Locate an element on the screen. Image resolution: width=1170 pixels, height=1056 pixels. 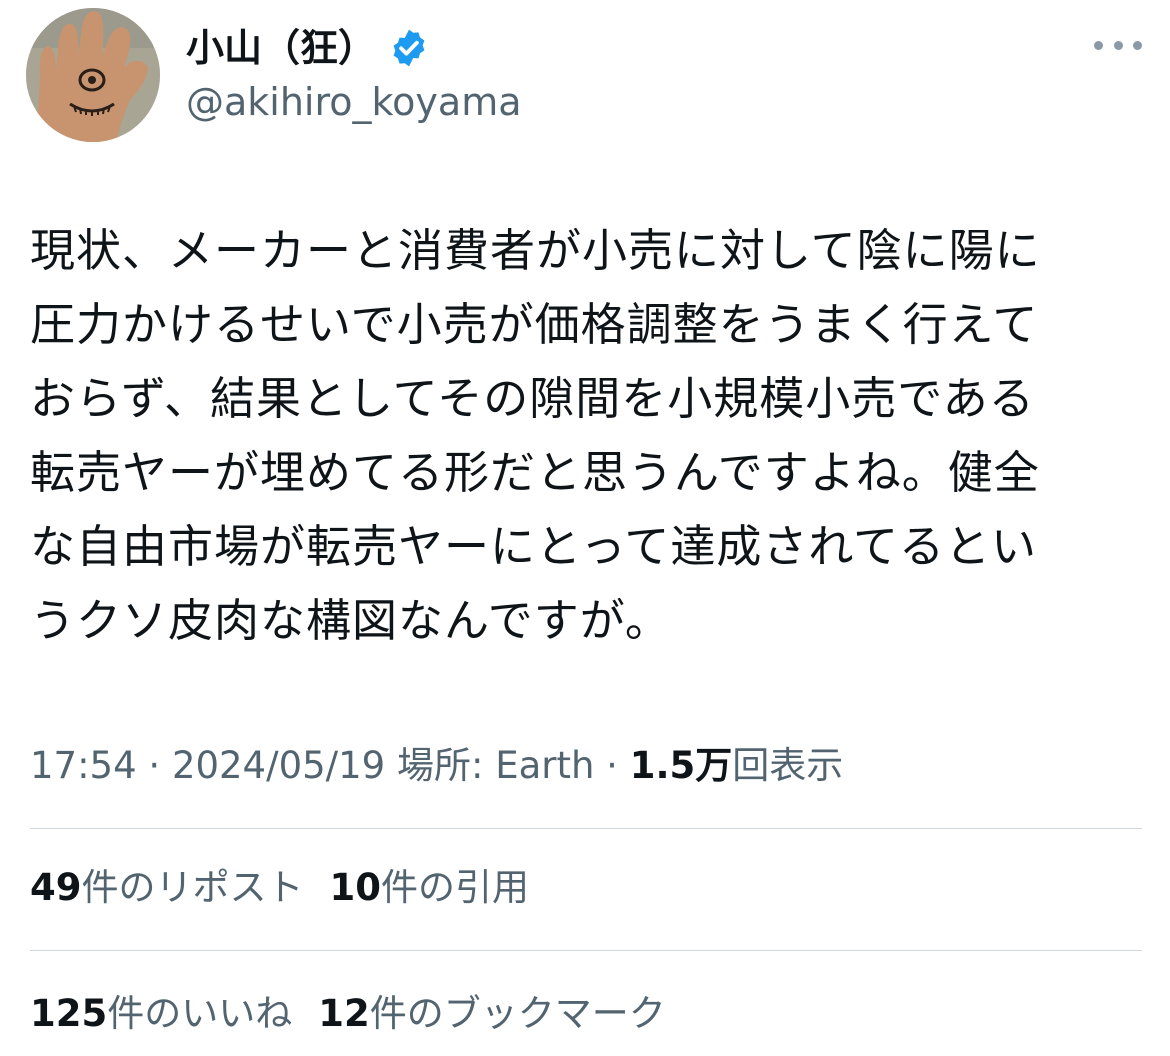
quotes-count: 10 is located at coordinates (355, 887).